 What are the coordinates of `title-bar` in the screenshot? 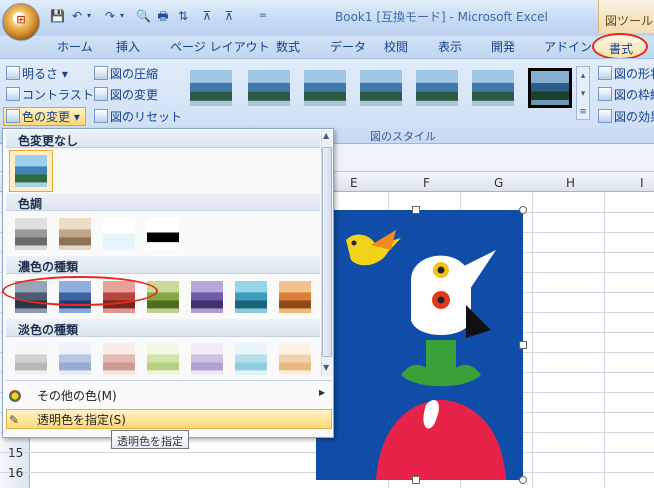 It's located at (327, 18).